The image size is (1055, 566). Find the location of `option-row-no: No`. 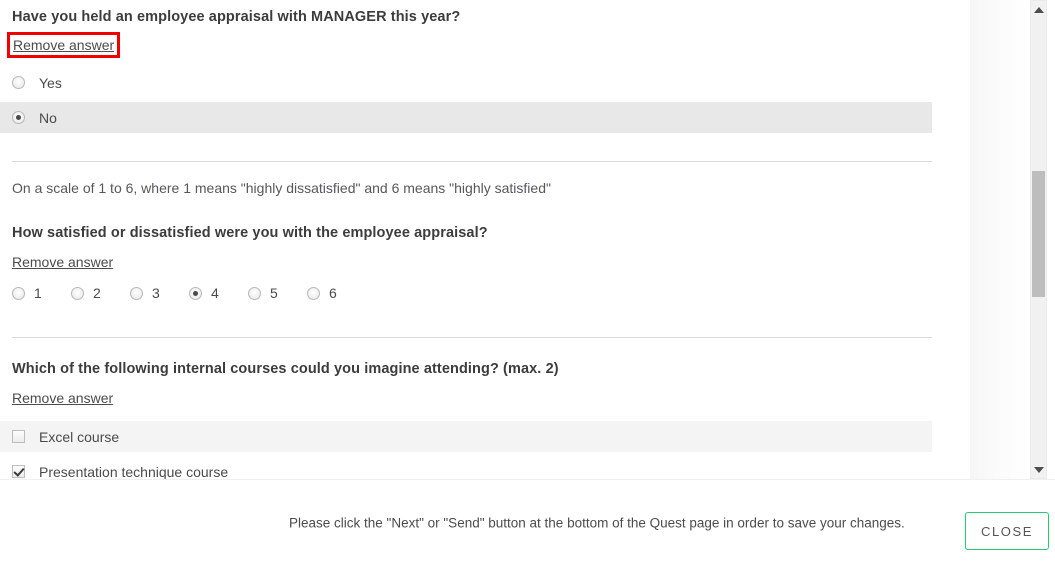

option-row-no: No is located at coordinates (466, 117).